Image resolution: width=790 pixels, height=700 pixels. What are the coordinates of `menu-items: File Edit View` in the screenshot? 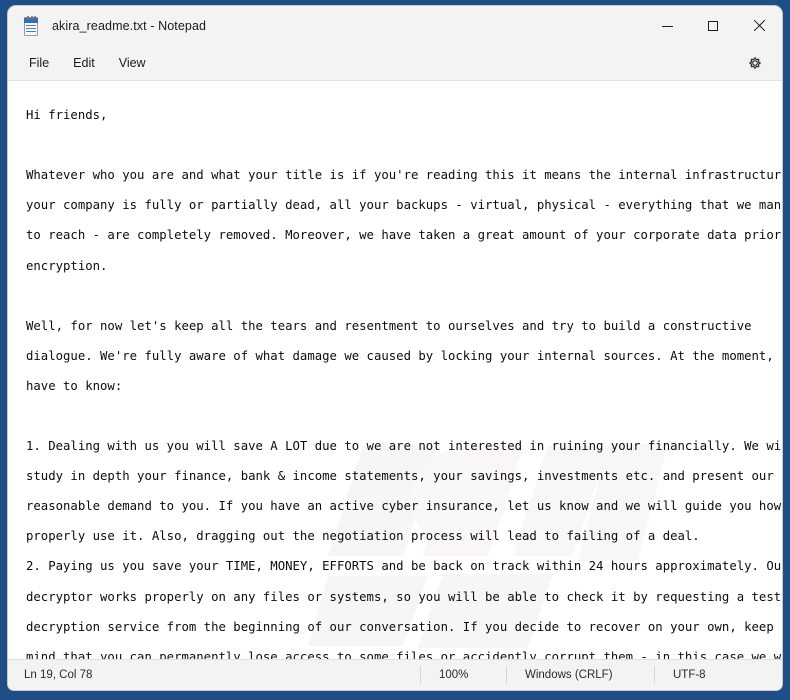 It's located at (82, 63).